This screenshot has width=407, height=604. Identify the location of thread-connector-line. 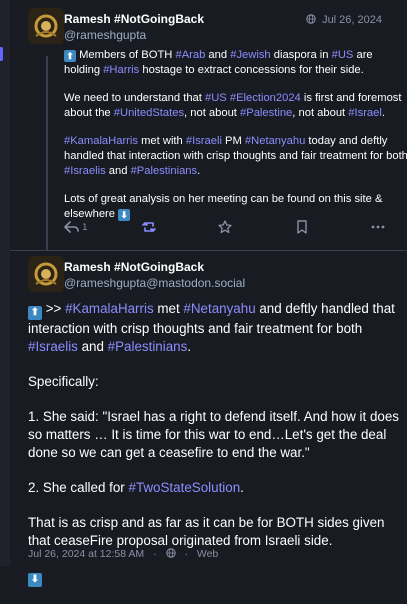
(47, 153).